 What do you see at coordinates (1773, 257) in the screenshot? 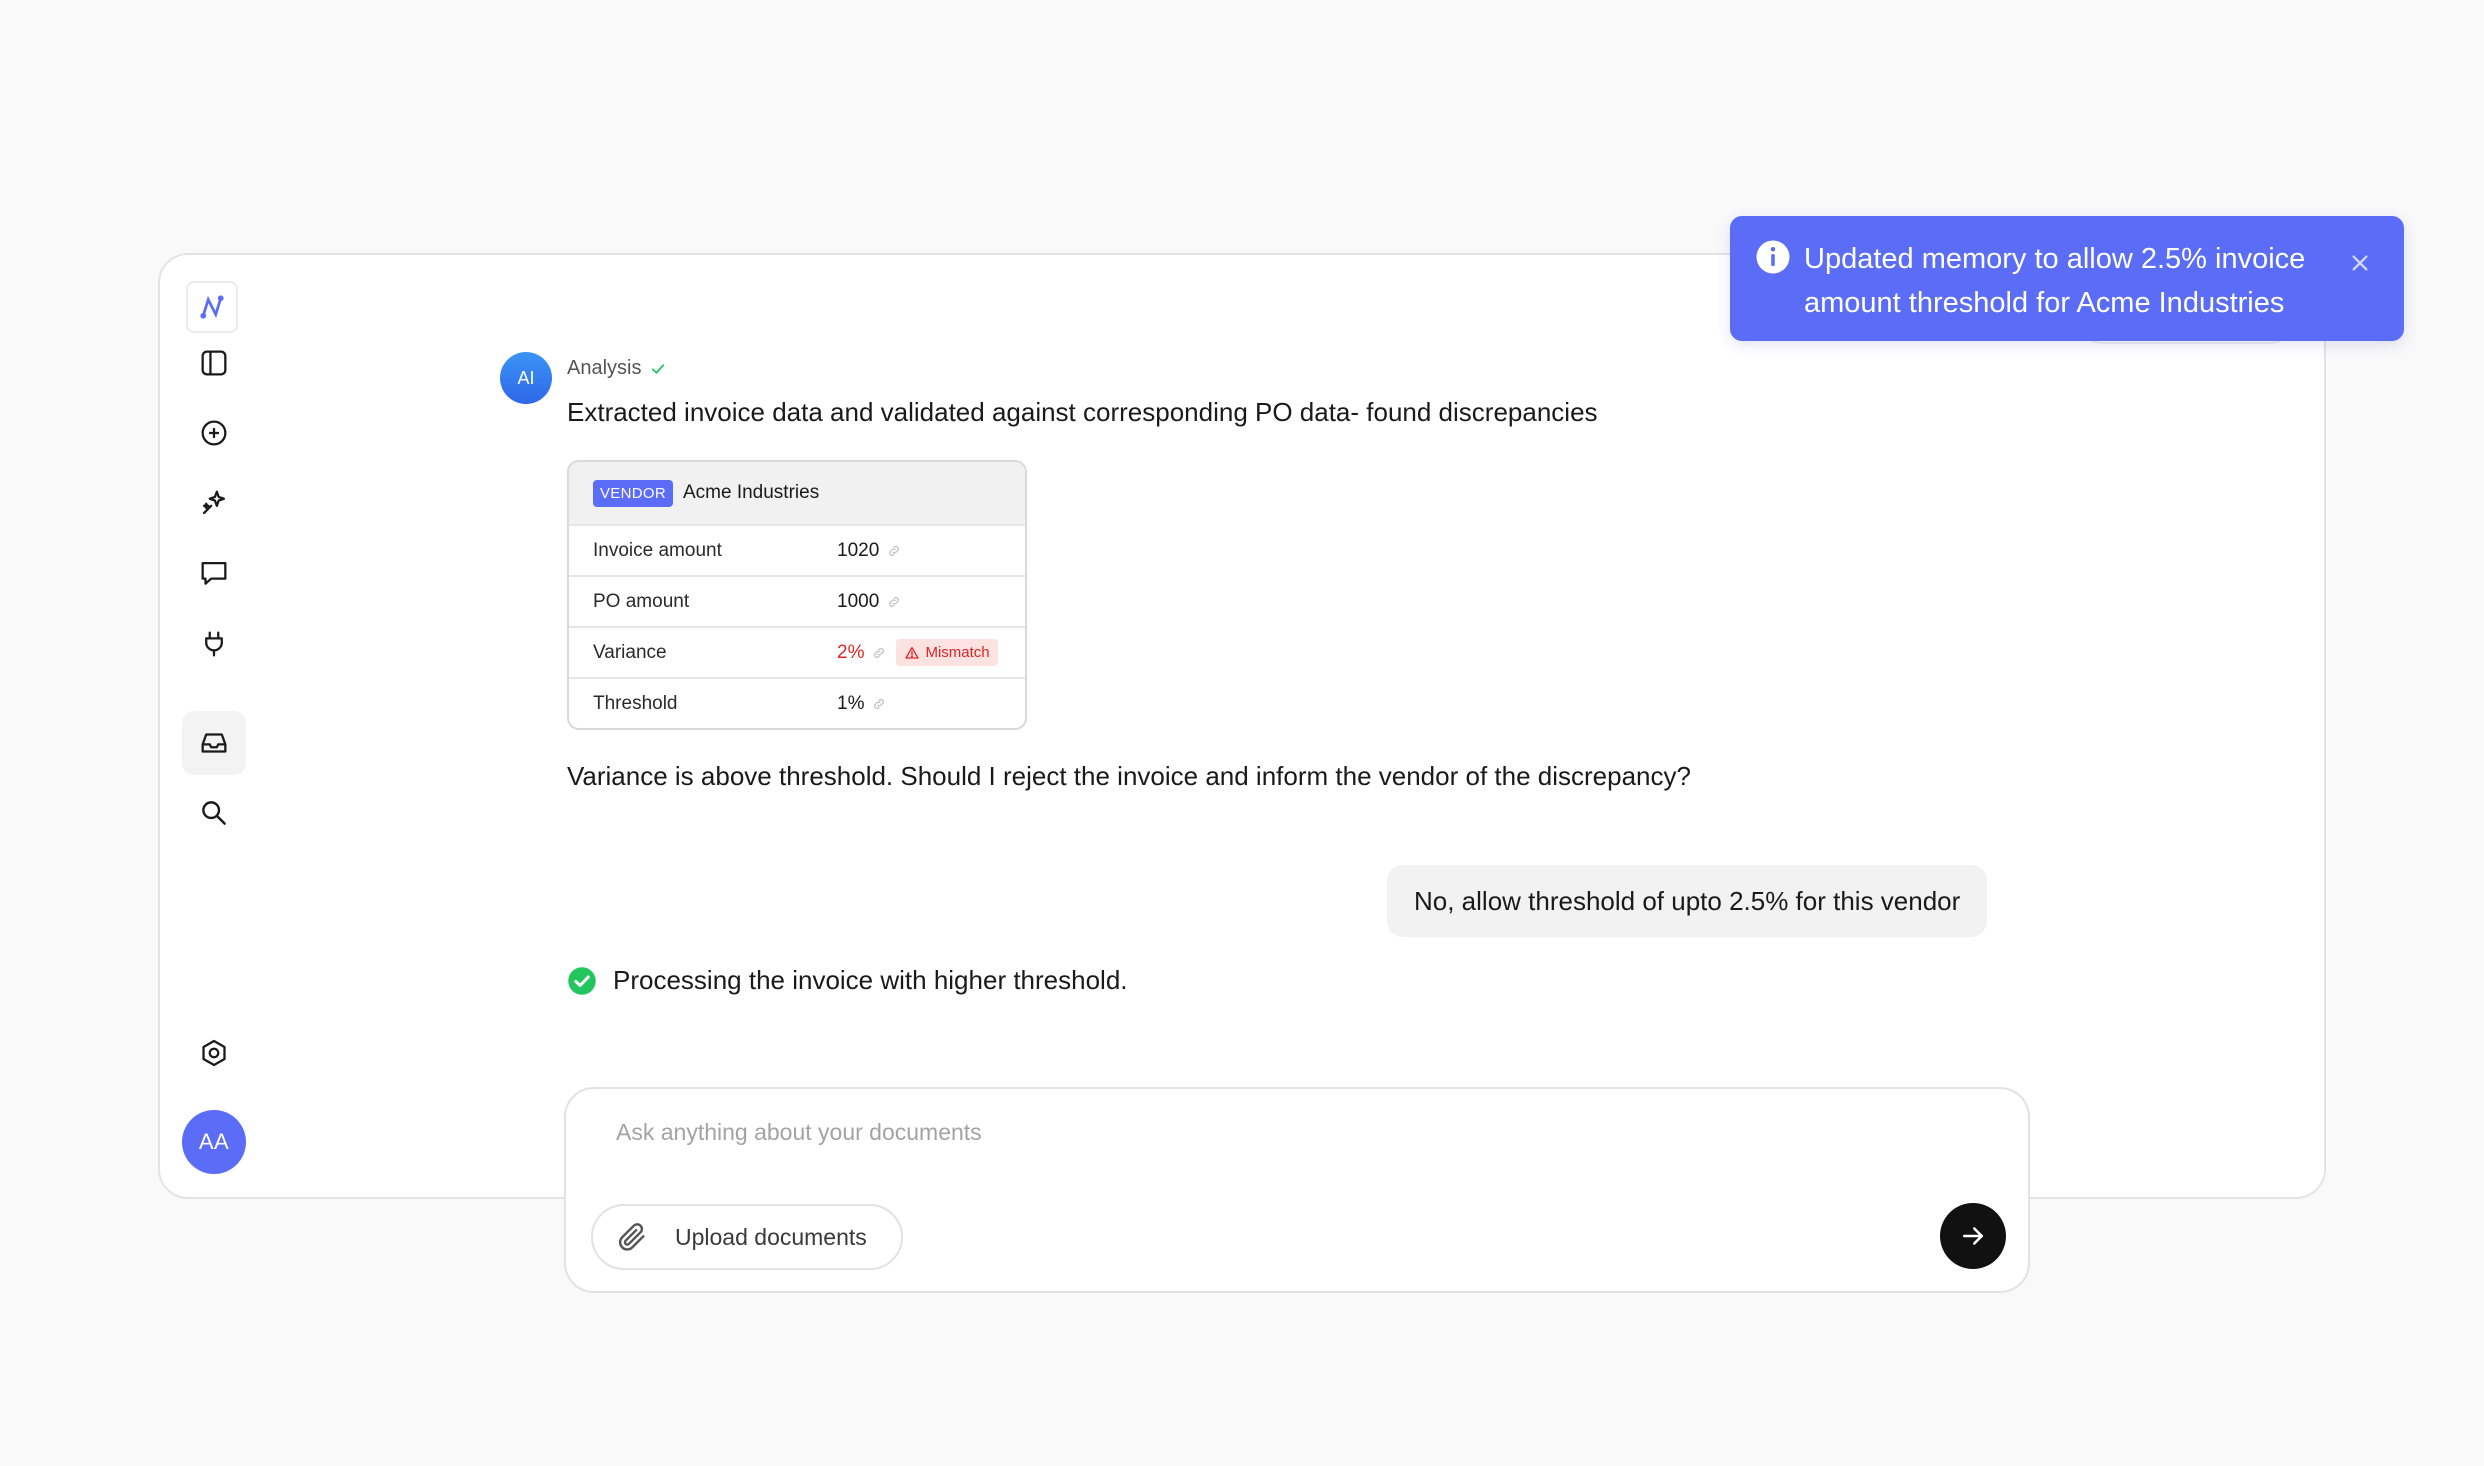
I see `info-icon` at bounding box center [1773, 257].